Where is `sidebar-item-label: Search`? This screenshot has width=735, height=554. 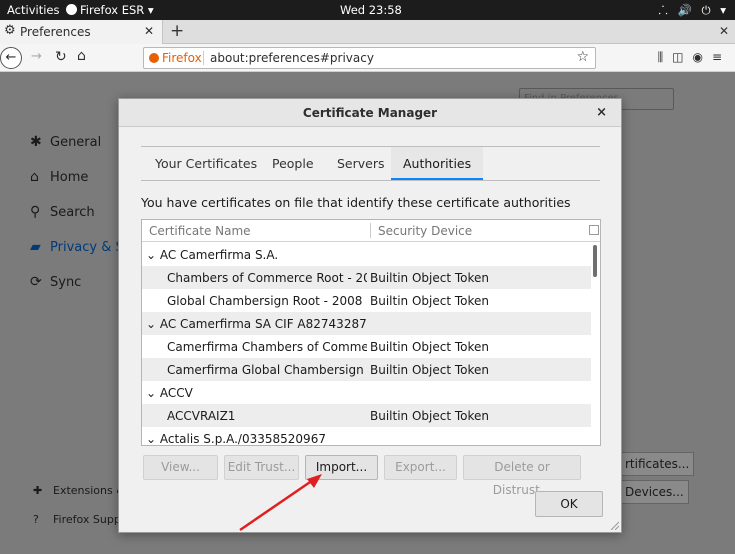
sidebar-item-label: Search is located at coordinates (72, 212).